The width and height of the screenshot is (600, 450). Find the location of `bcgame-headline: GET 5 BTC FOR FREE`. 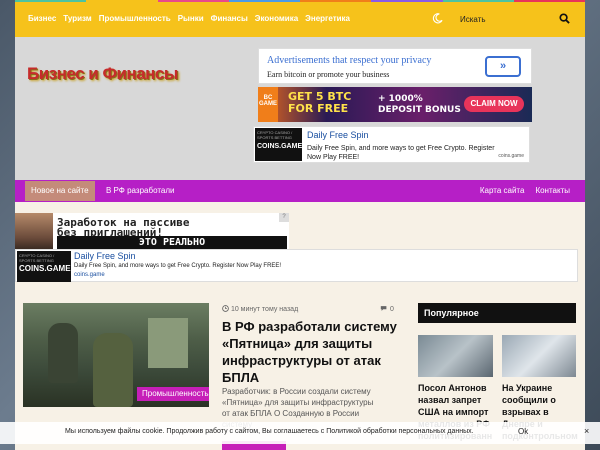

bcgame-headline: GET 5 BTC FOR FREE is located at coordinates (319, 103).